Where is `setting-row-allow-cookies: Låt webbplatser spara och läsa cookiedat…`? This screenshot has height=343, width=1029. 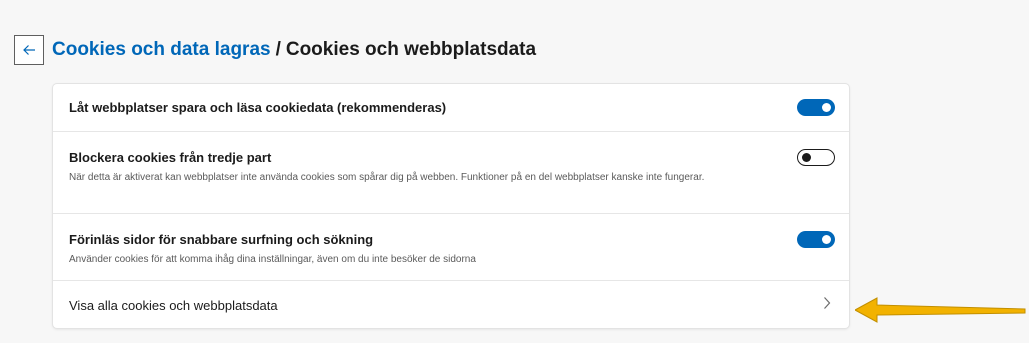
setting-row-allow-cookies: Låt webbplatser spara och läsa cookiedat… is located at coordinates (451, 107).